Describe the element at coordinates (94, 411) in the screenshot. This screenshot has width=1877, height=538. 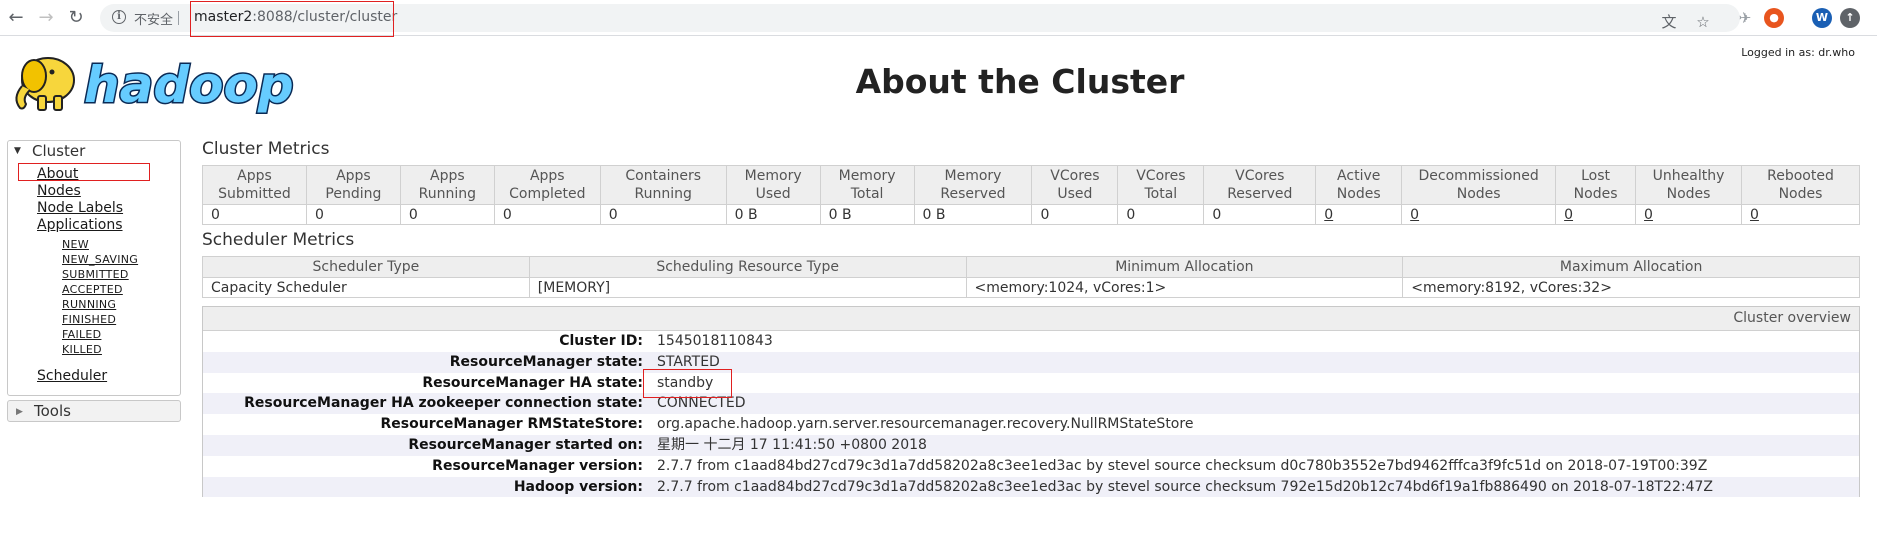
I see `sidebar-tools-panel: ▶ Tools` at that location.